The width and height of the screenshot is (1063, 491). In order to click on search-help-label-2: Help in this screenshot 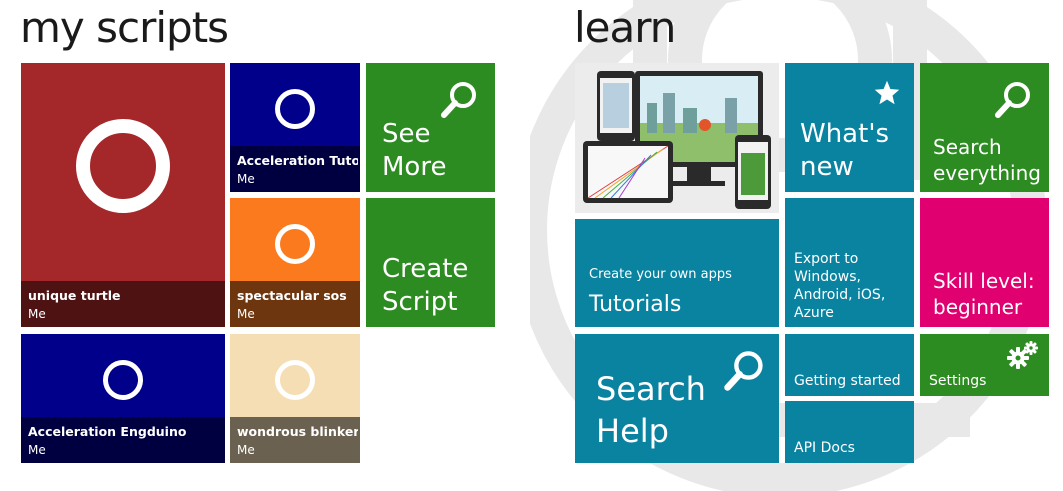, I will do `click(632, 431)`.